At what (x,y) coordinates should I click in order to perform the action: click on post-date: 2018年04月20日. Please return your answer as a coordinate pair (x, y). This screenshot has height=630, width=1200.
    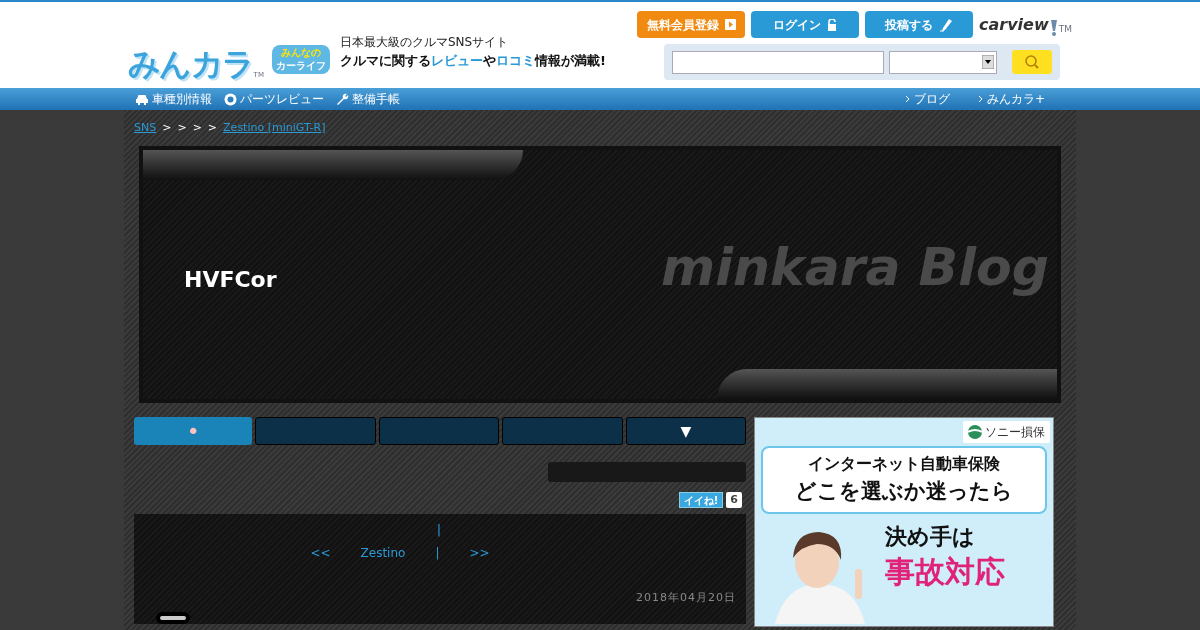
    Looking at the image, I should click on (686, 597).